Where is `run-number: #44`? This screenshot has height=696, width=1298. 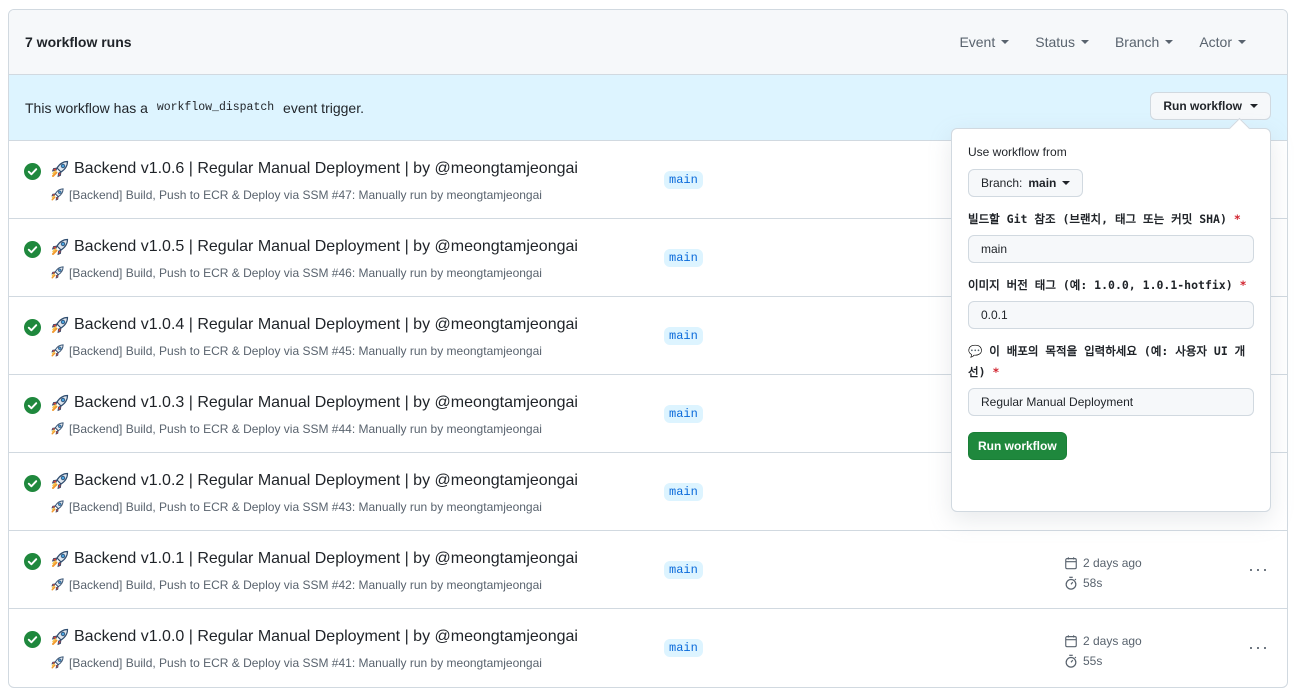
run-number: #44 is located at coordinates (341, 428).